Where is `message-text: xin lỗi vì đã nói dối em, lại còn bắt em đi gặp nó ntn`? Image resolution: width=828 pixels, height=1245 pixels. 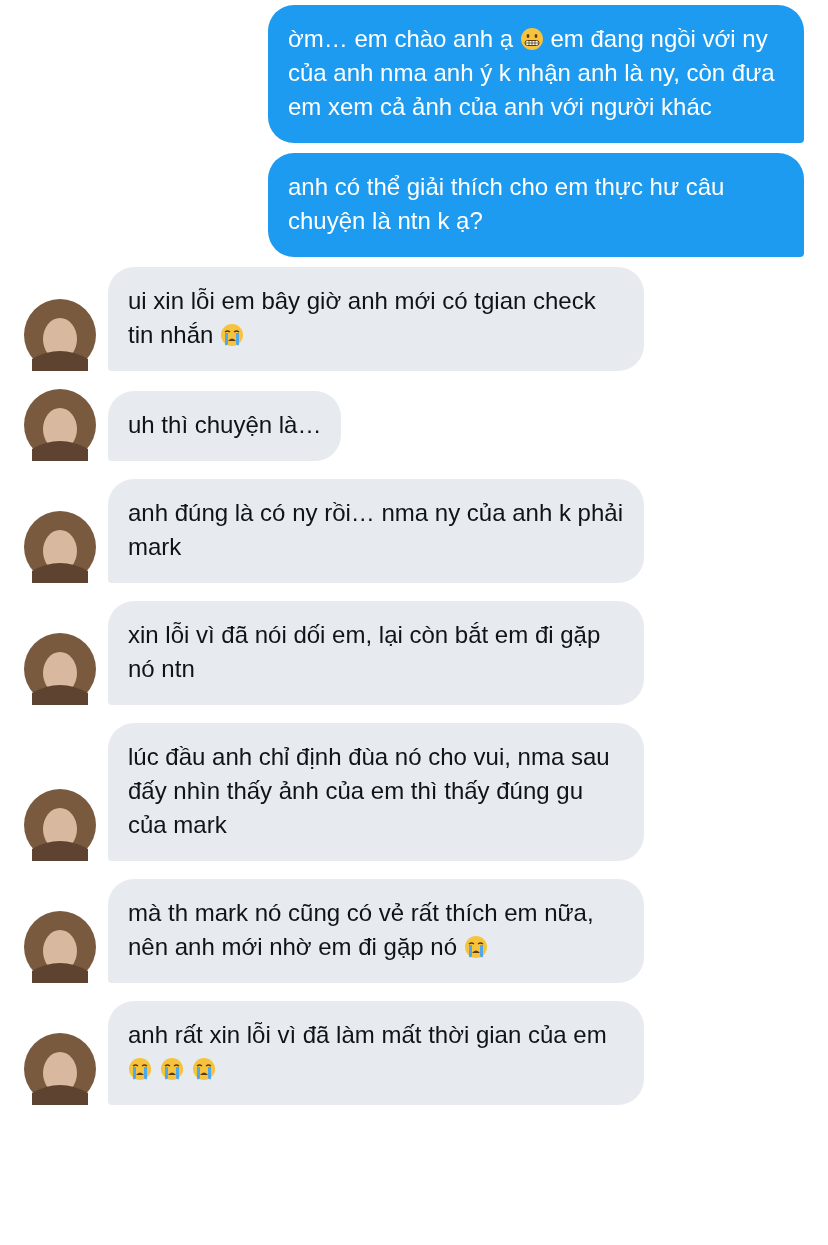 message-text: xin lỗi vì đã nói dối em, lại còn bắt em đi gặp nó ntn is located at coordinates (365, 652).